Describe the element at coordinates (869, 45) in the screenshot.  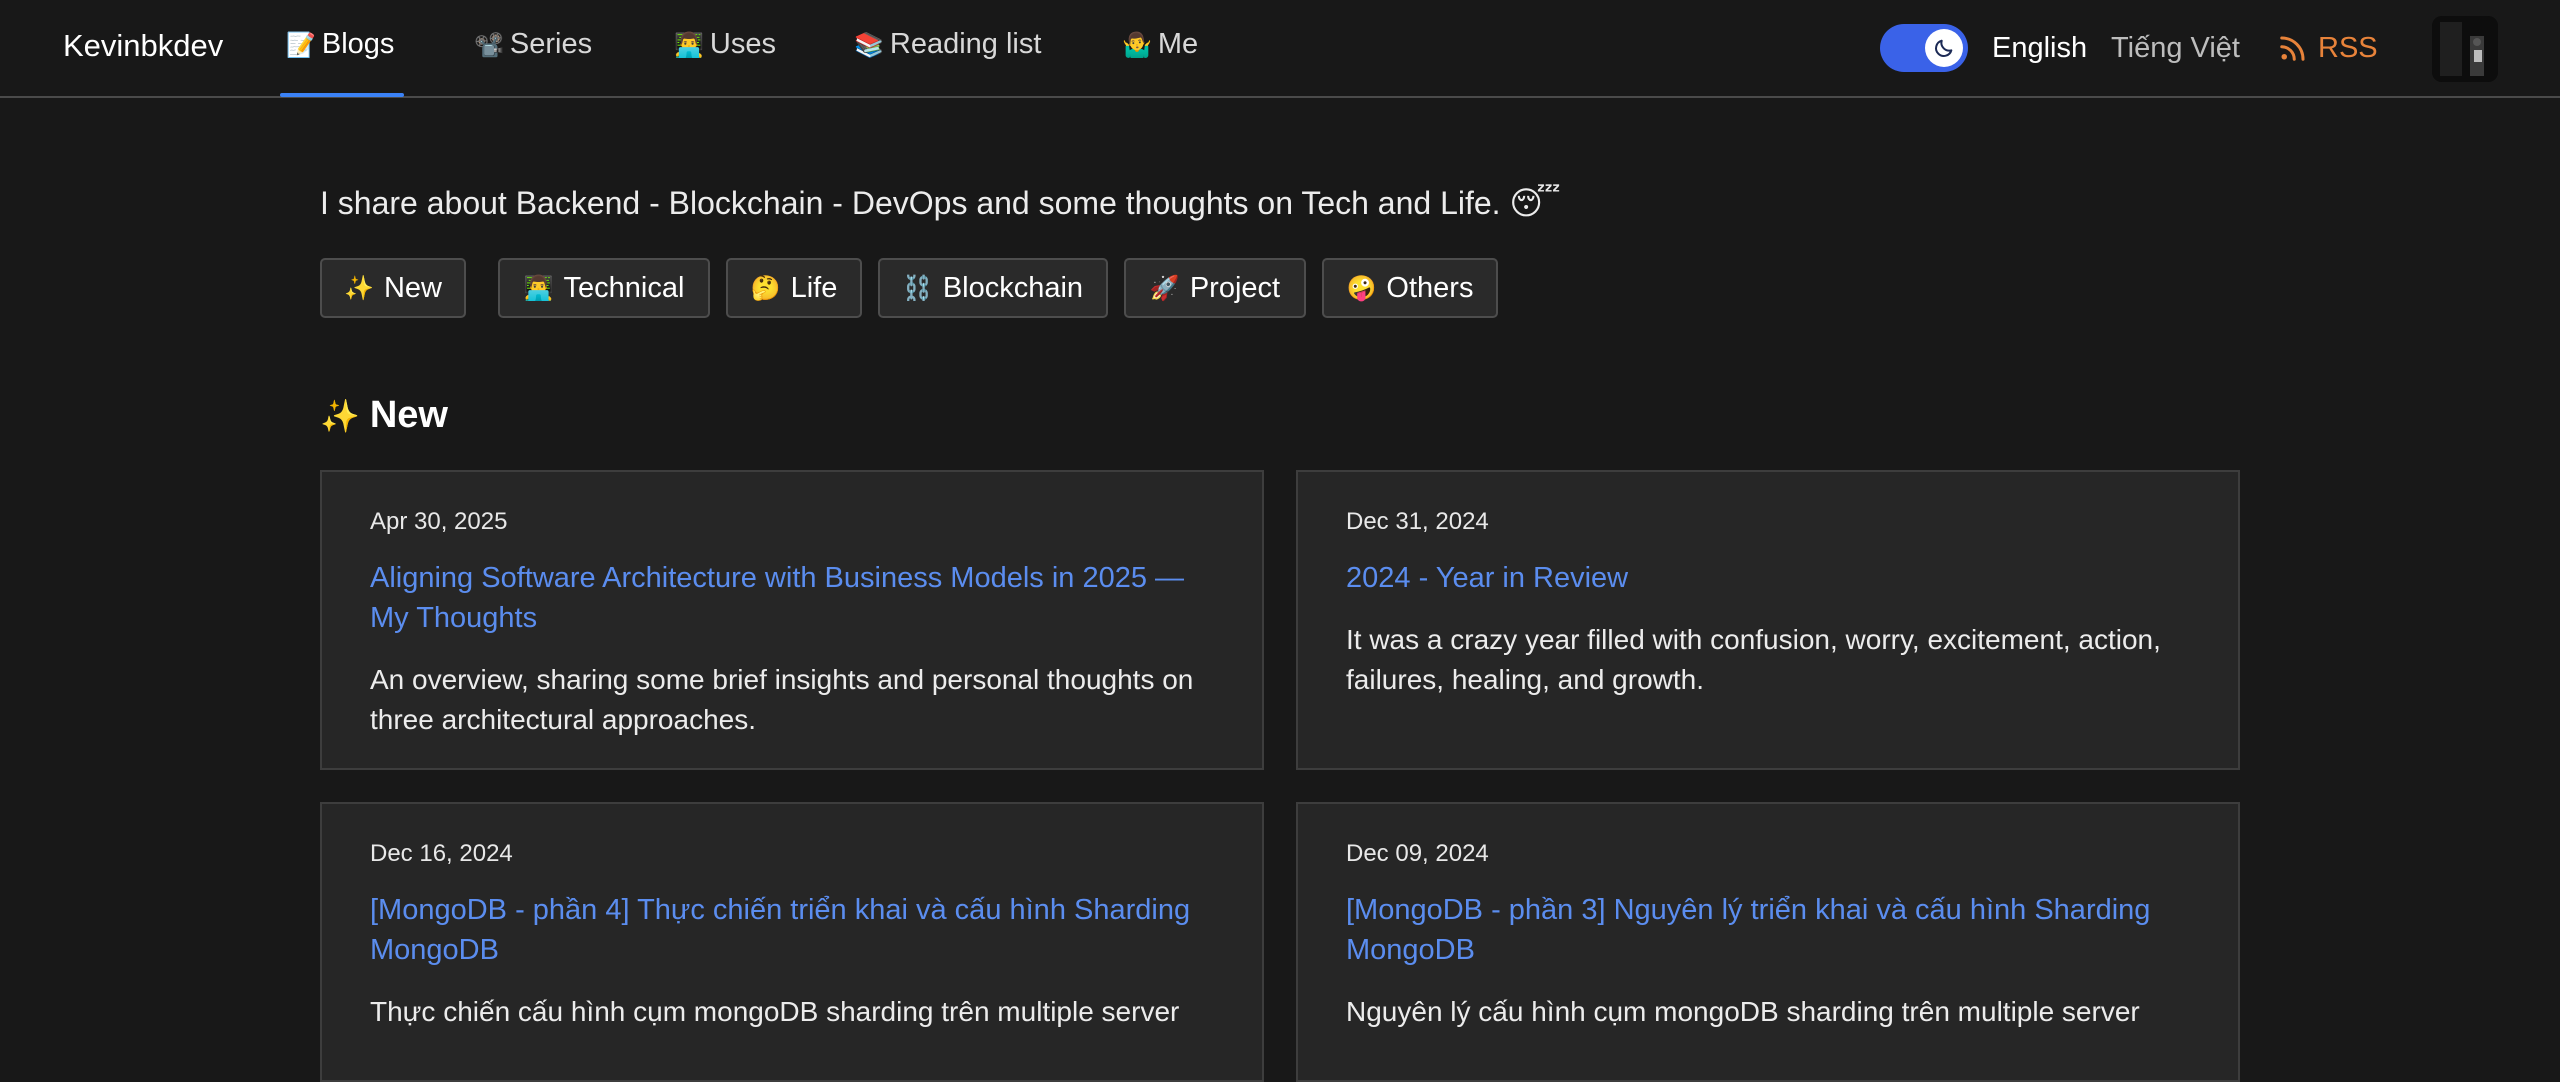
I see `books-icon: 📚` at that location.